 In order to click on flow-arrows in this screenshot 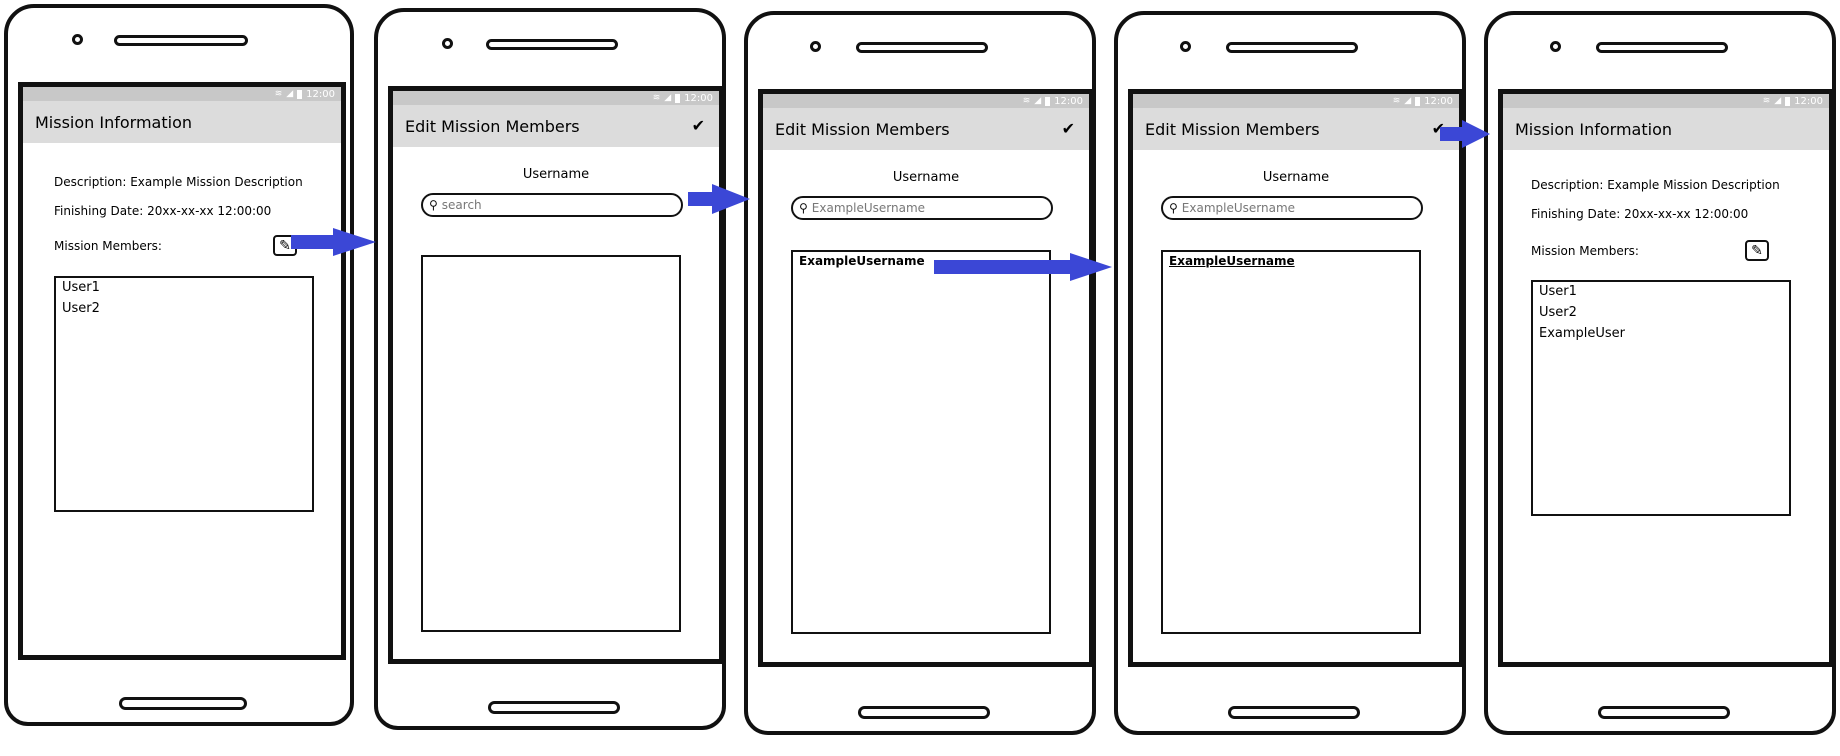, I will do `click(890, 200)`.